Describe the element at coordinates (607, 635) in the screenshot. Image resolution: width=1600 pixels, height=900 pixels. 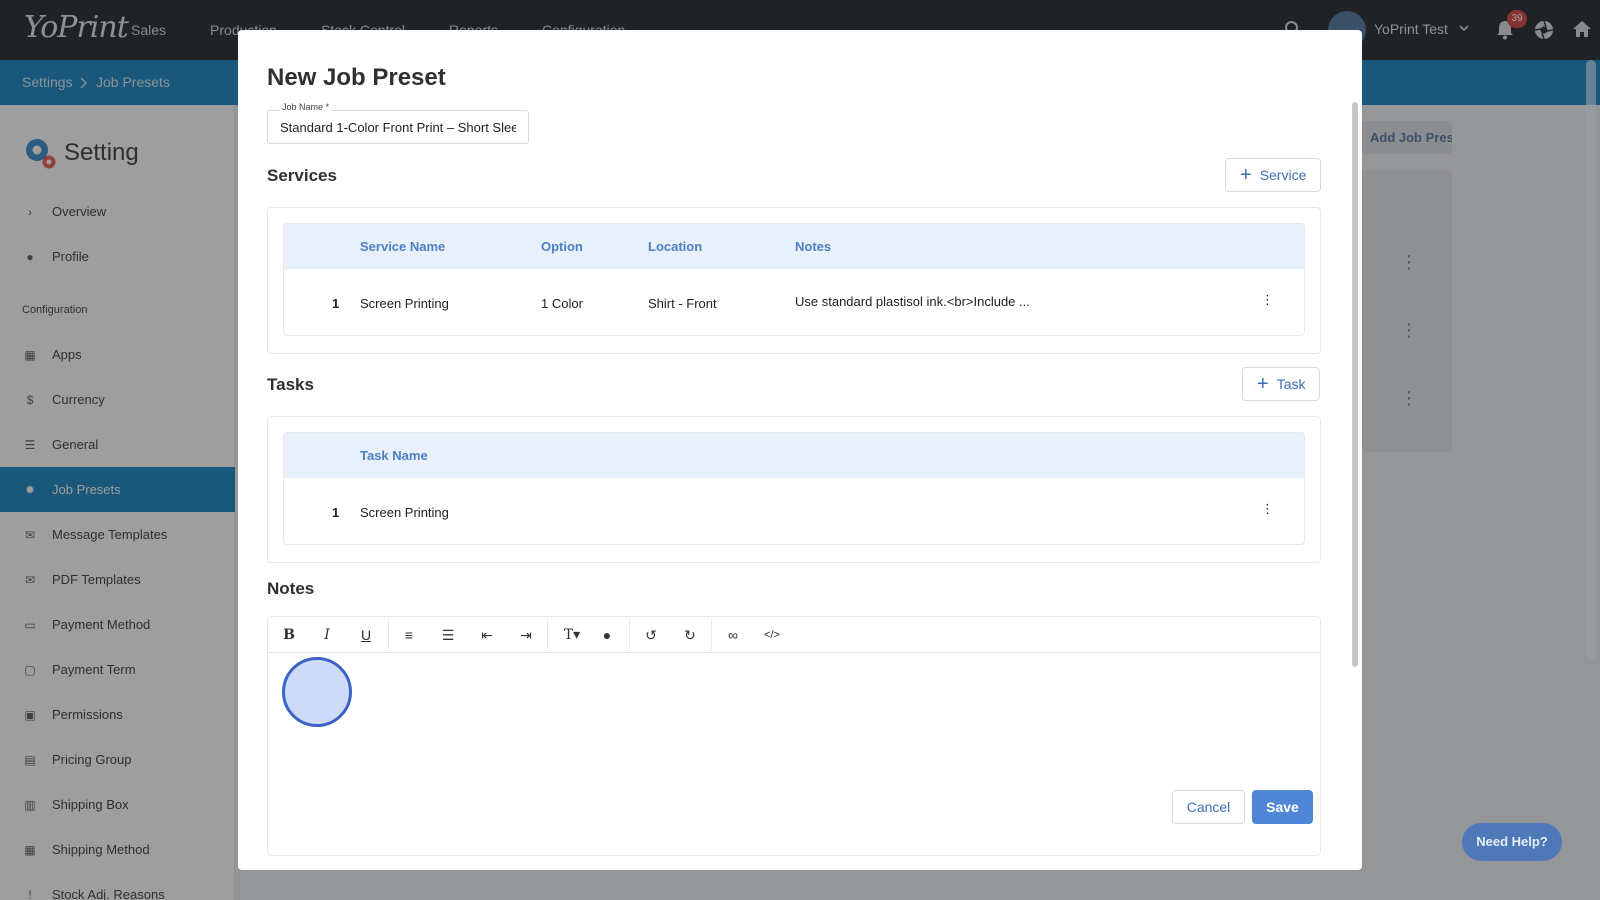
I see `color-drop-icon: ●` at that location.